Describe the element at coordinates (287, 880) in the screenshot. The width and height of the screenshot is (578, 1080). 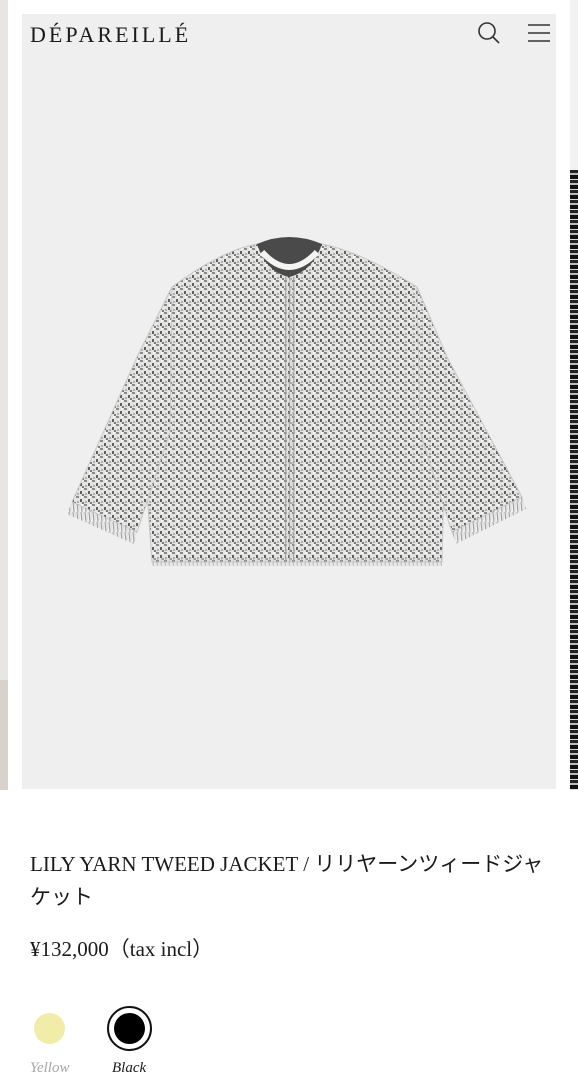
I see `product-title: LILY YARN TWEED JACKET / リリヤーンツィードジャケット` at that location.